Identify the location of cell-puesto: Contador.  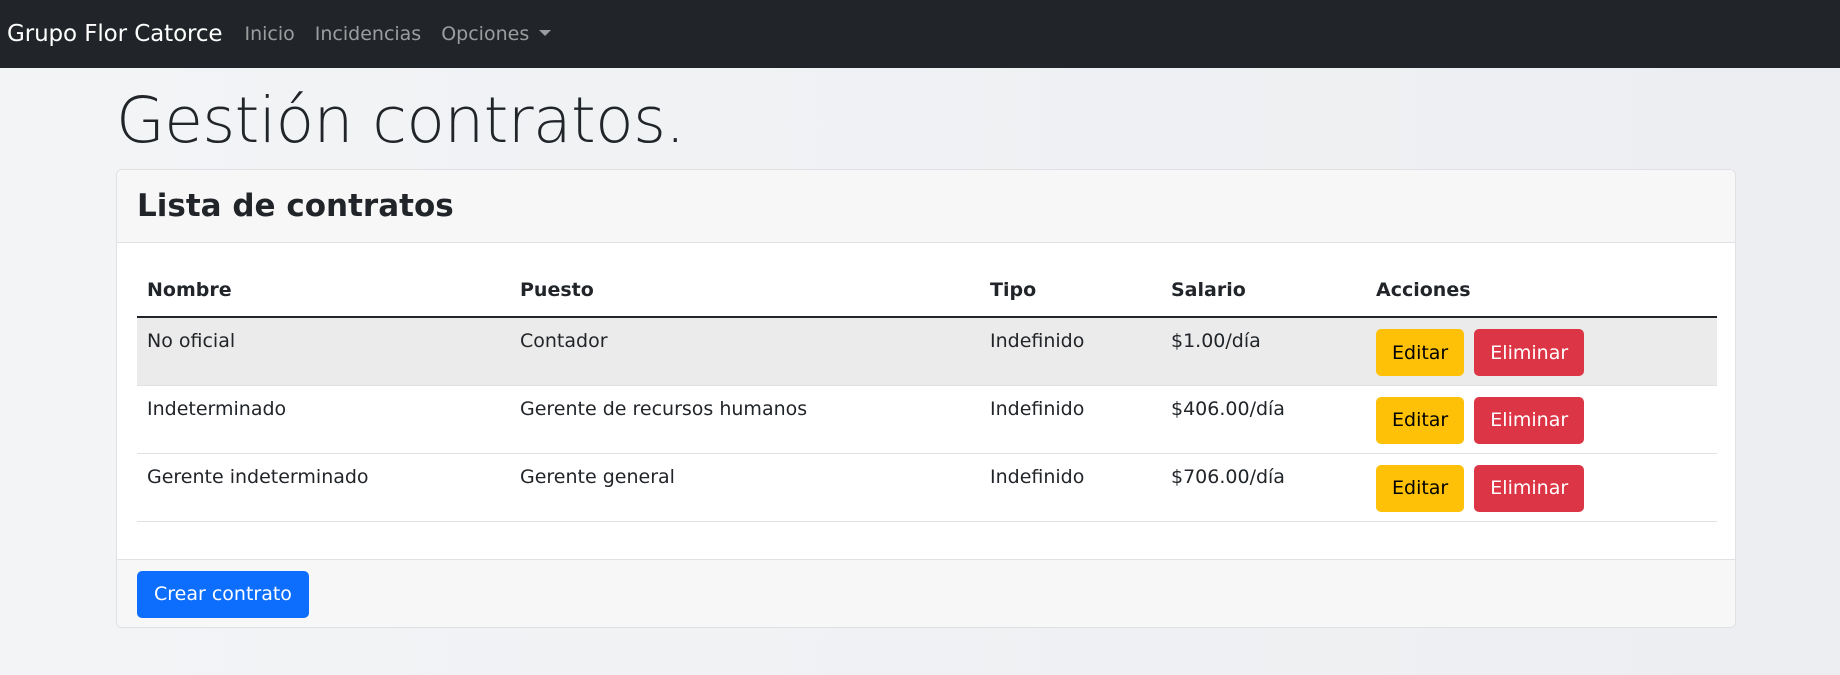
(745, 351).